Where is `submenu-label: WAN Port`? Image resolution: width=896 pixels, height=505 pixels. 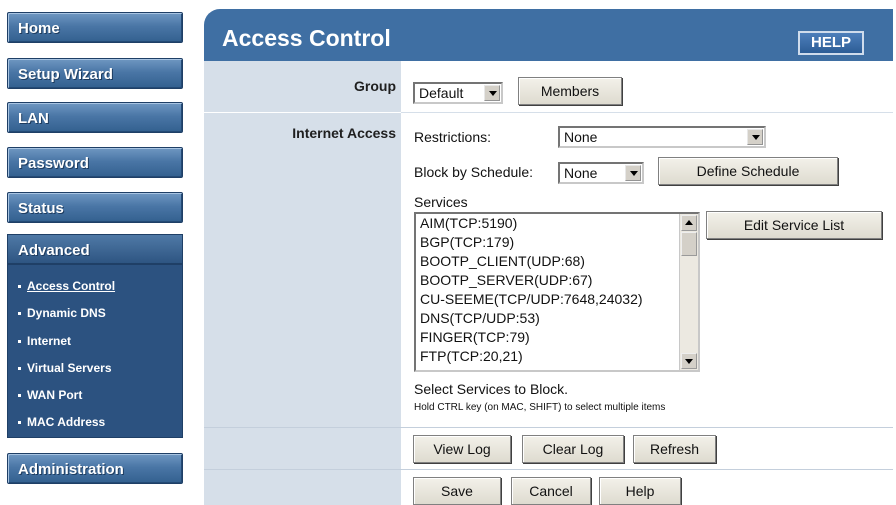
submenu-label: WAN Port is located at coordinates (55, 395).